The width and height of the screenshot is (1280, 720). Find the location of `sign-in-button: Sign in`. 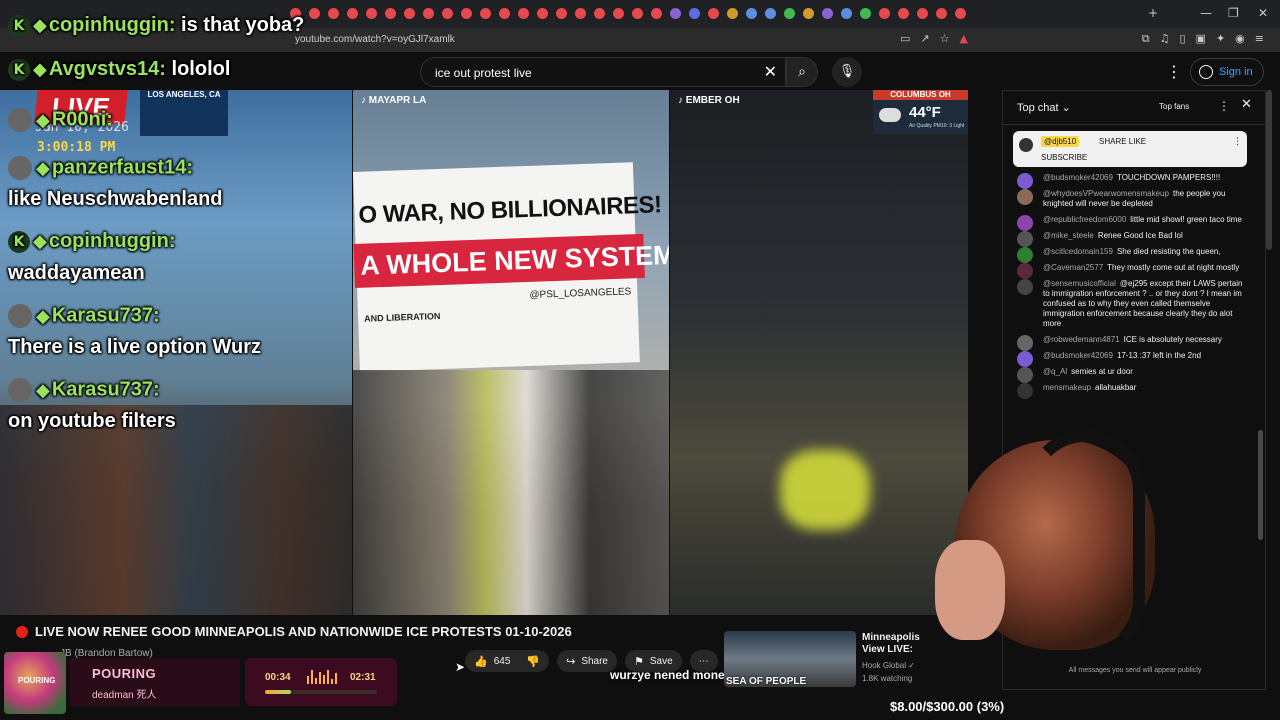

sign-in-button: Sign in is located at coordinates (1227, 72).